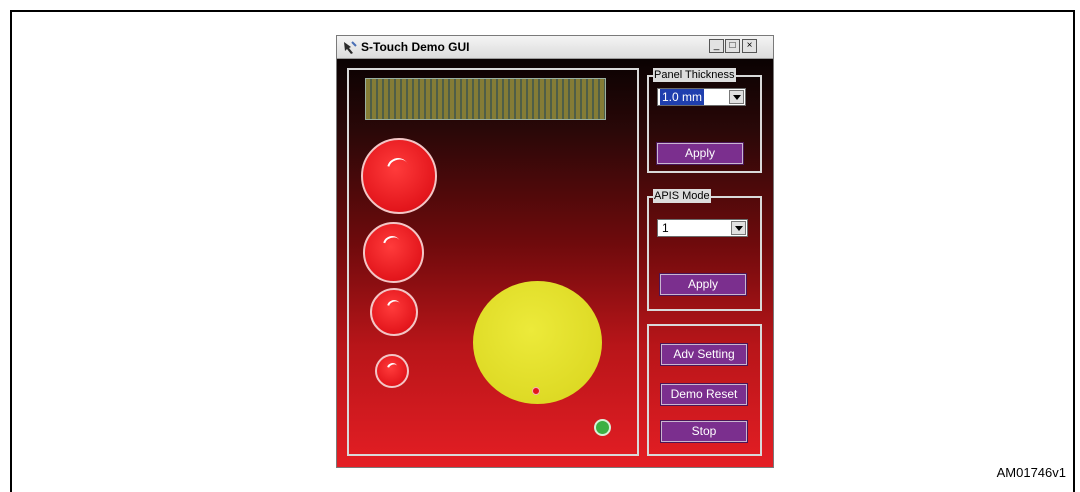  I want to click on stop-button: Stop, so click(704, 431).